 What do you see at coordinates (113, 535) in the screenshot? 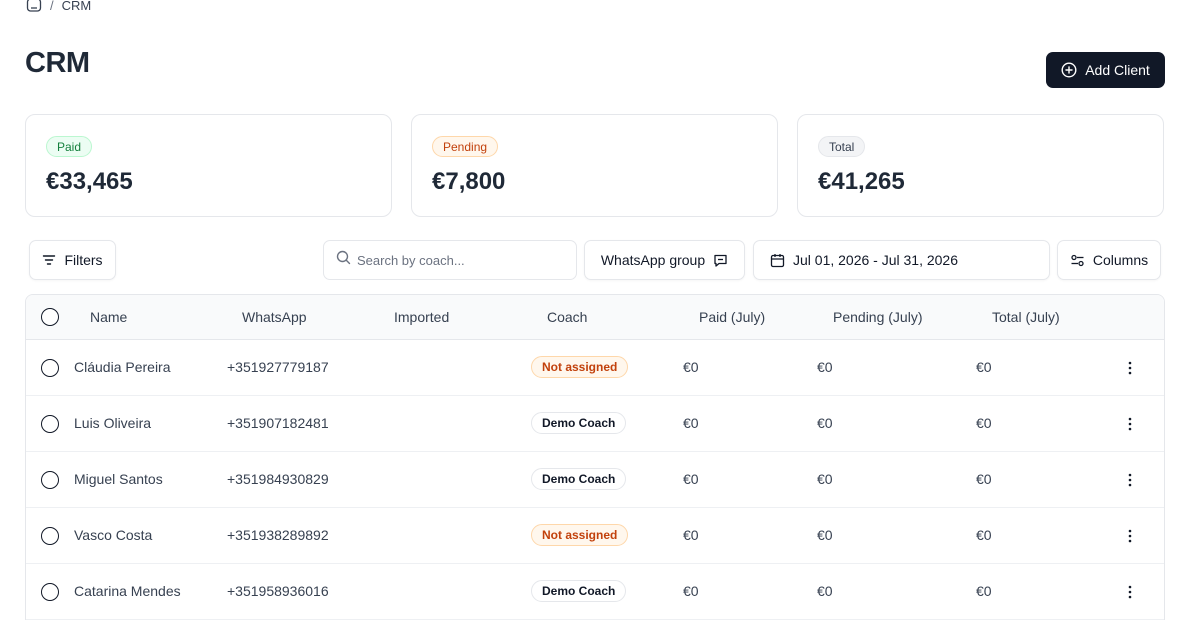
I see `client-name: Vasco Costa` at bounding box center [113, 535].